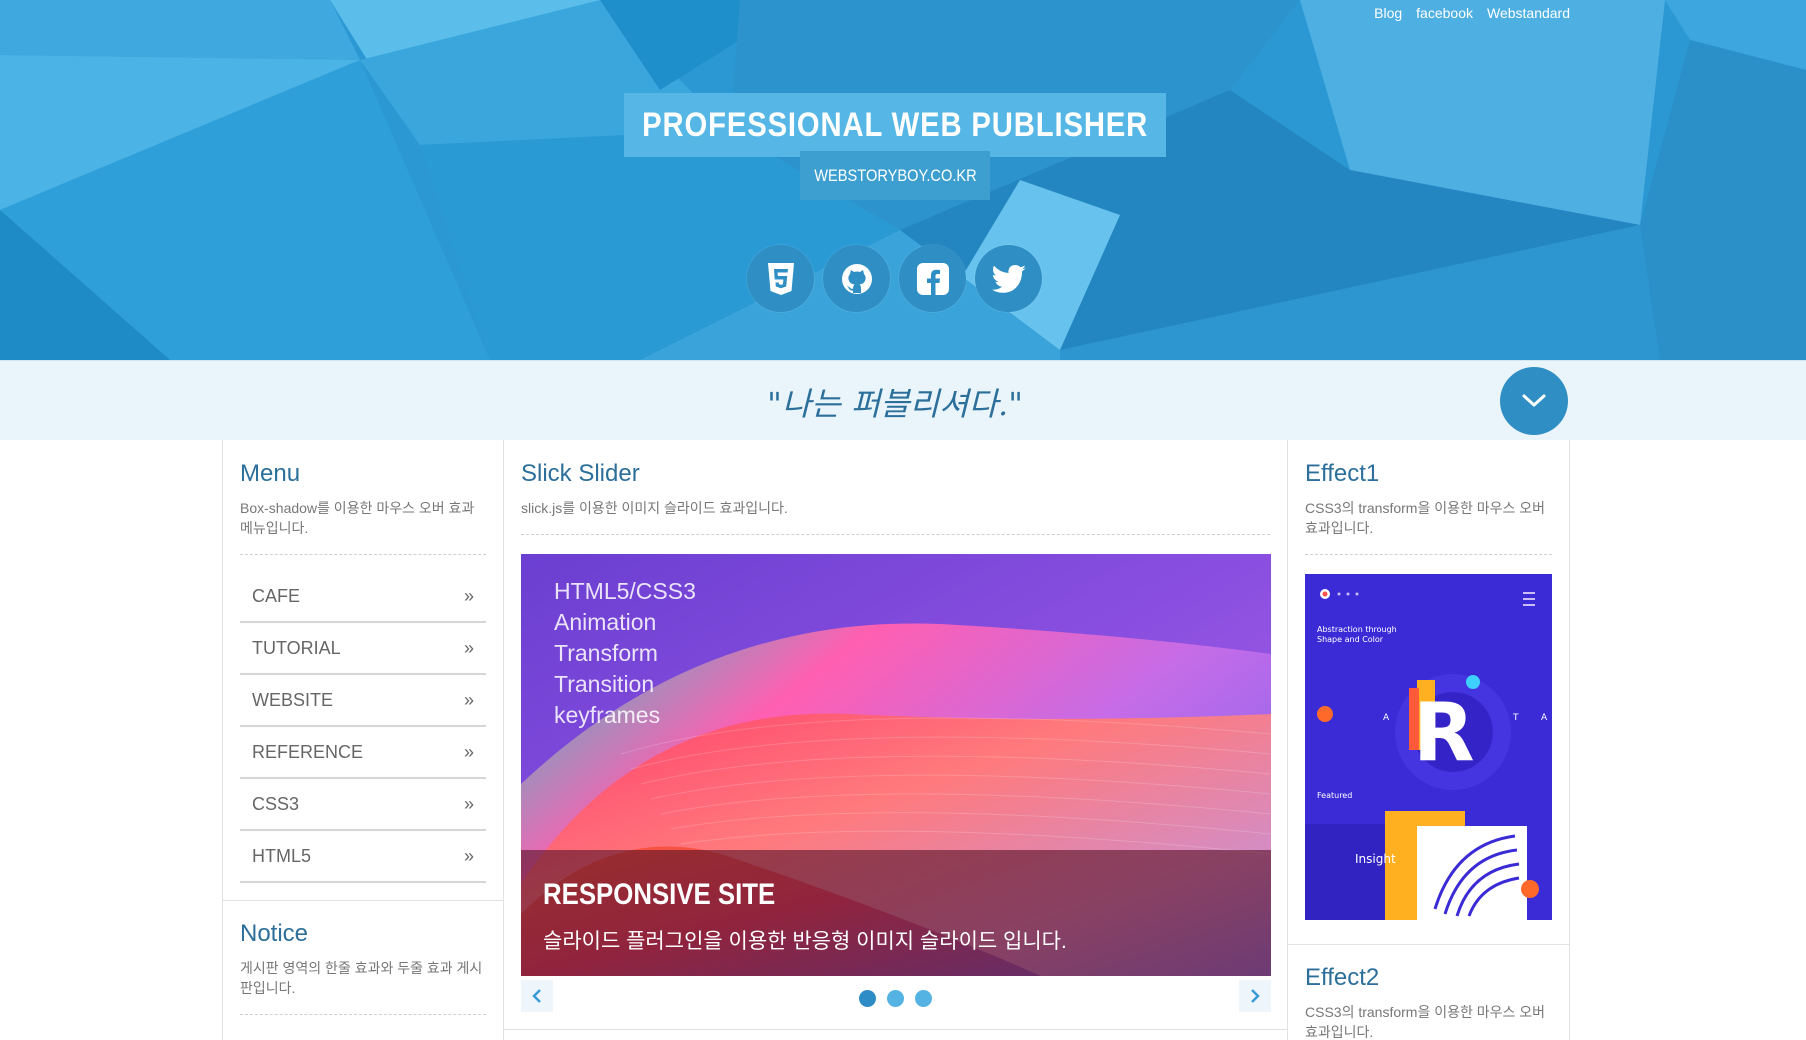  What do you see at coordinates (780, 278) in the screenshot?
I see `html5-icon` at bounding box center [780, 278].